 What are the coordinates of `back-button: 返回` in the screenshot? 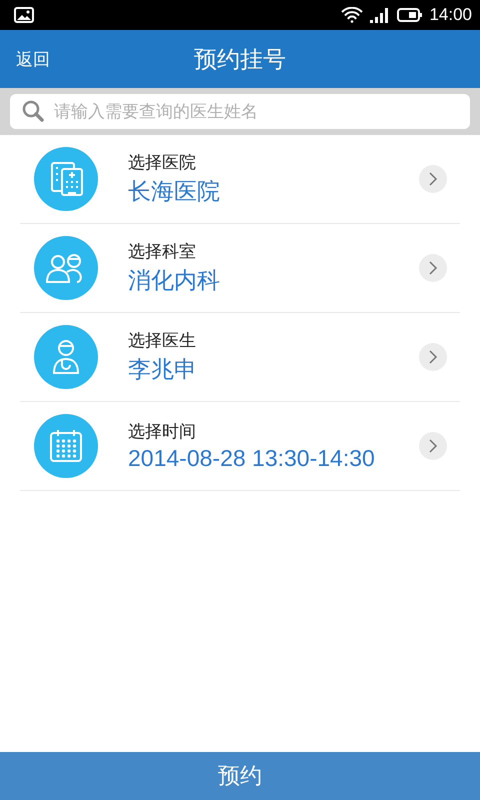 It's located at (33, 59).